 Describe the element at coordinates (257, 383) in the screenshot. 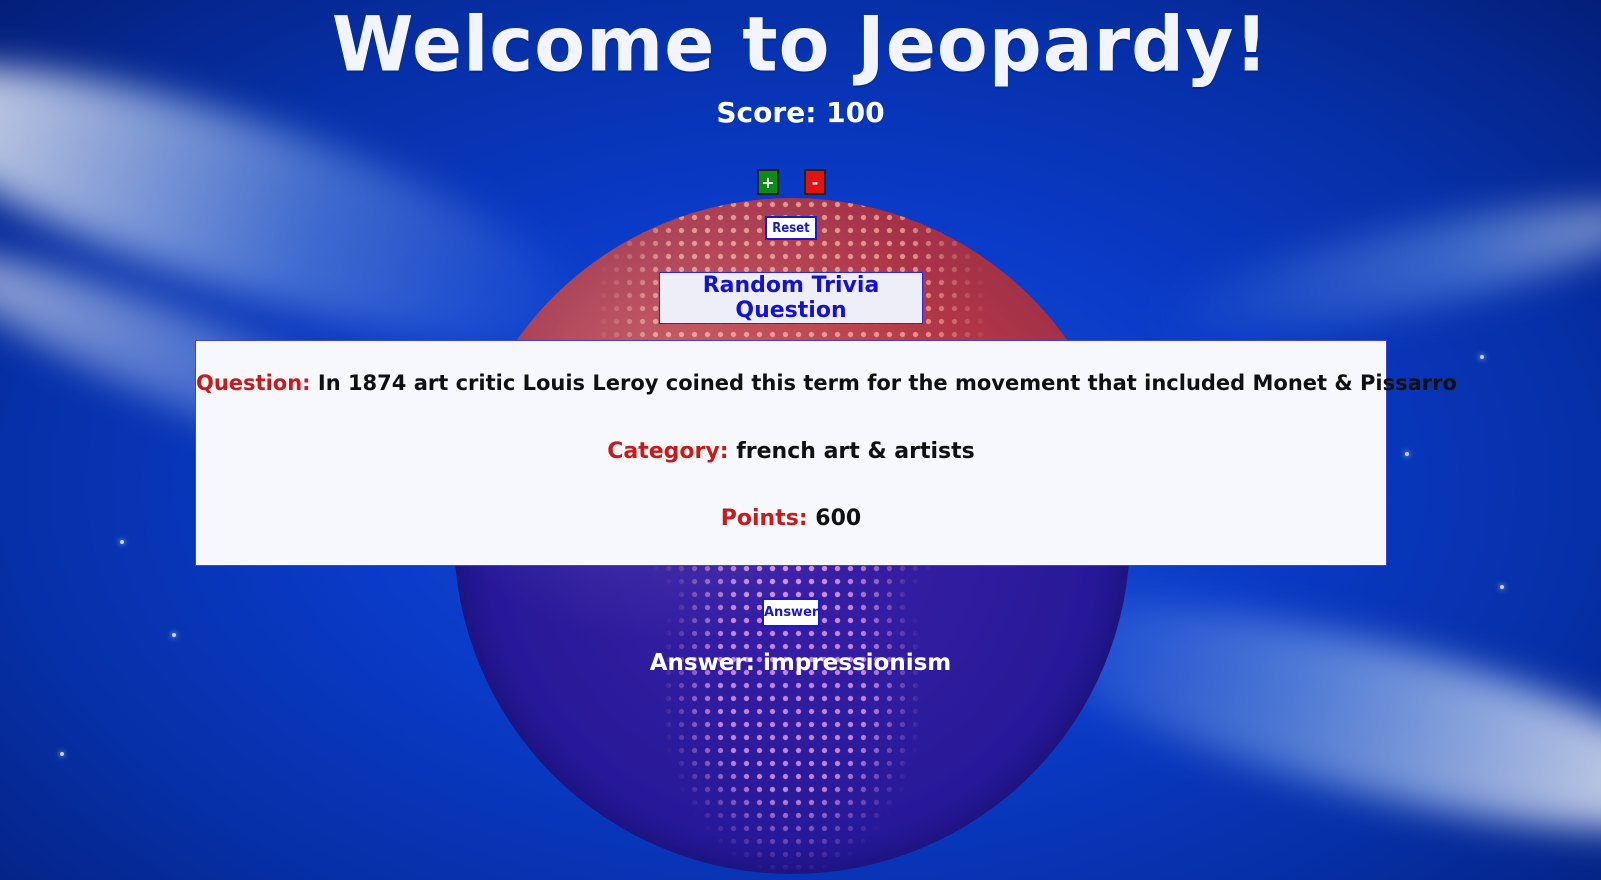

I see `question-label: Question:` at that location.